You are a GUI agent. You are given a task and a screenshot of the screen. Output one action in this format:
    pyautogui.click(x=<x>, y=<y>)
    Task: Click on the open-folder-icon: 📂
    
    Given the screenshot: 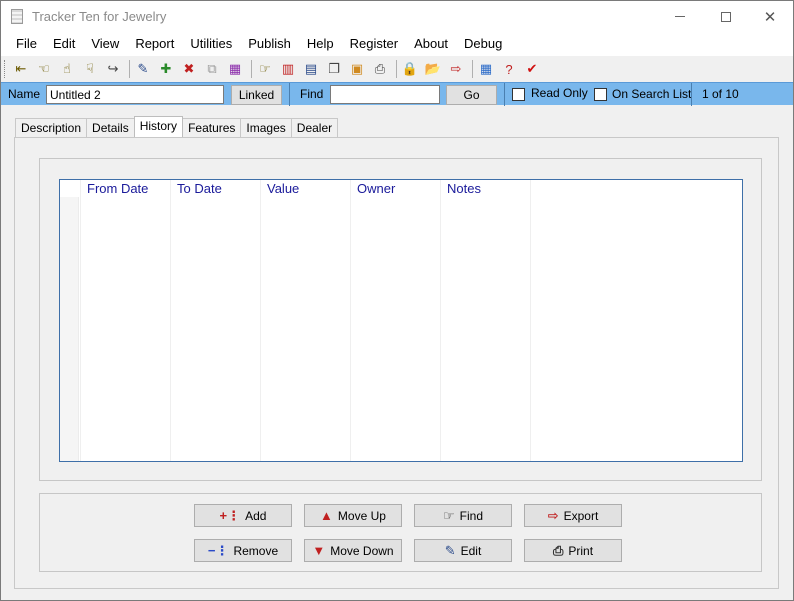 What is the action you would take?
    pyautogui.click(x=433, y=69)
    